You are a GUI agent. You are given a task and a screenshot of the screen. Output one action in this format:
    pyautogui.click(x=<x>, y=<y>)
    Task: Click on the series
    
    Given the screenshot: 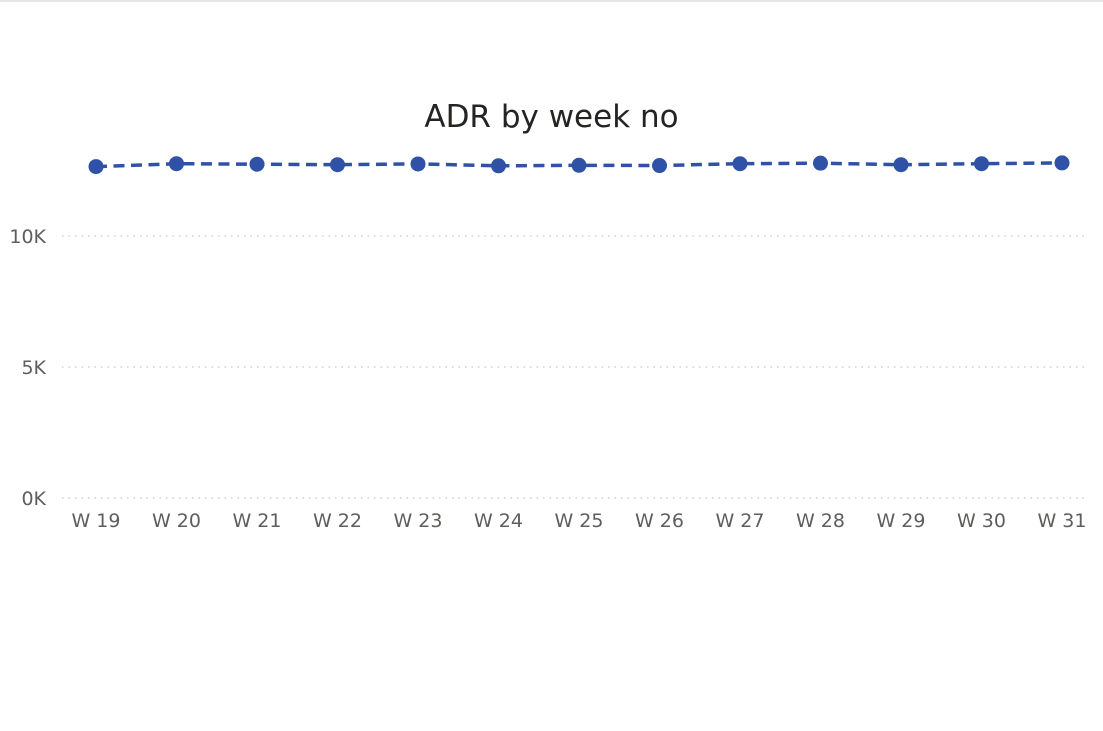 What is the action you would take?
    pyautogui.click(x=579, y=165)
    